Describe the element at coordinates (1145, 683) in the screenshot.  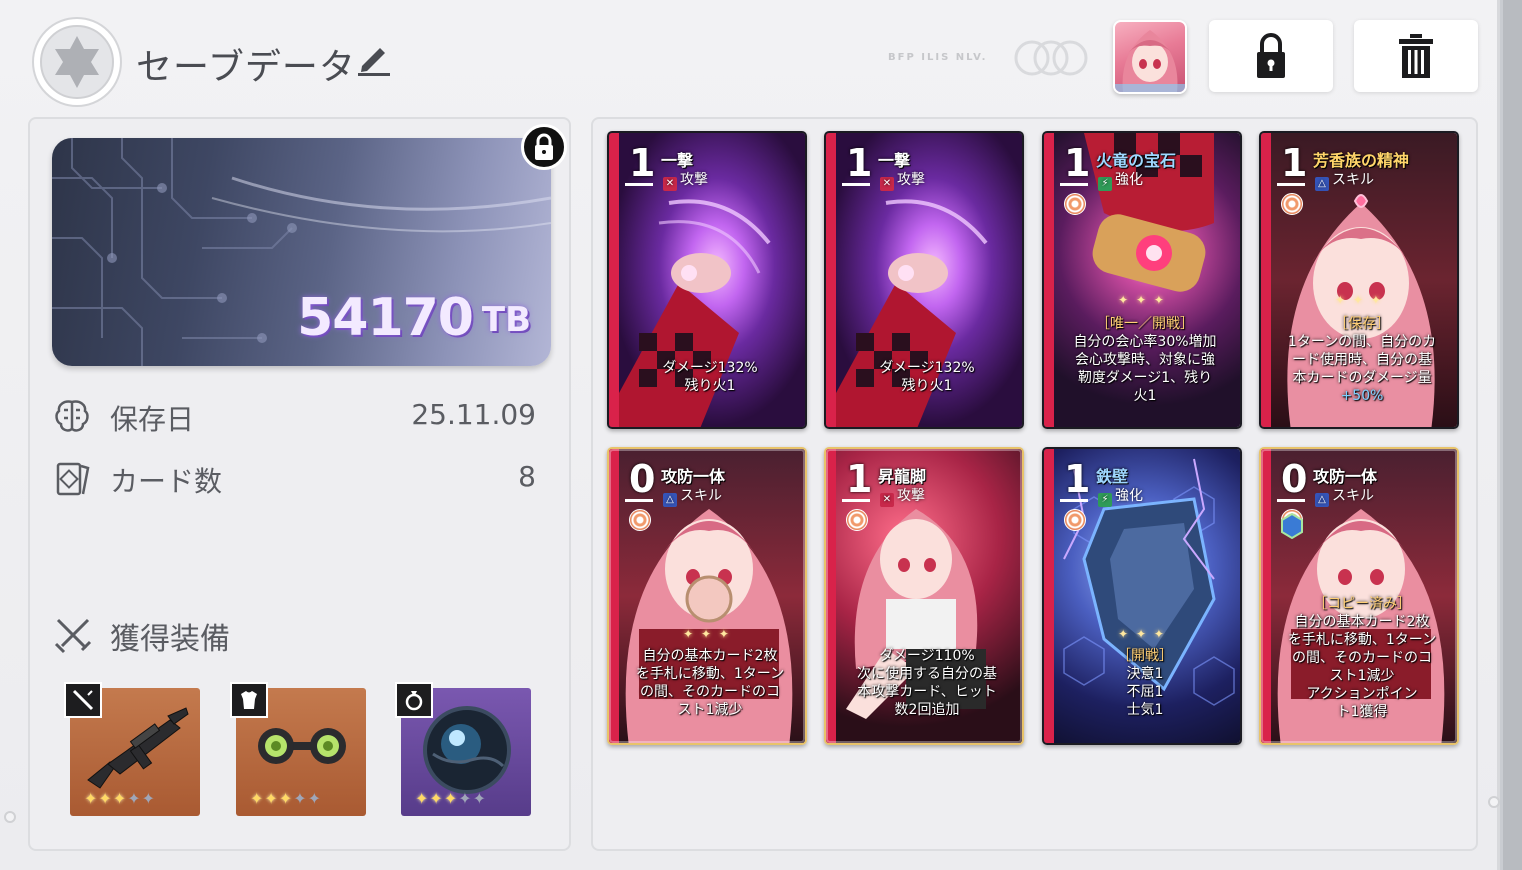
I see `card-description: ［開戦］ 決意1 不屈1 士気1` at that location.